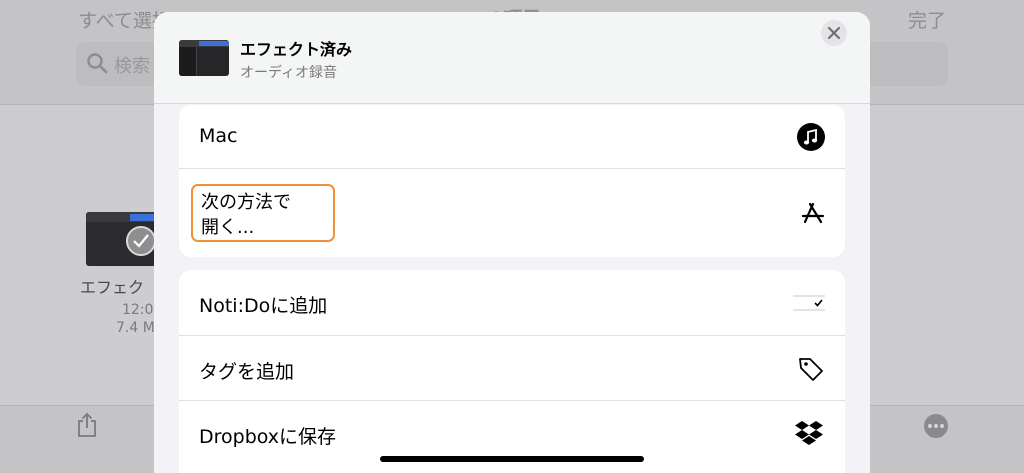  What do you see at coordinates (263, 306) in the screenshot?
I see `action-label-notido: Noti:Doに追加` at bounding box center [263, 306].